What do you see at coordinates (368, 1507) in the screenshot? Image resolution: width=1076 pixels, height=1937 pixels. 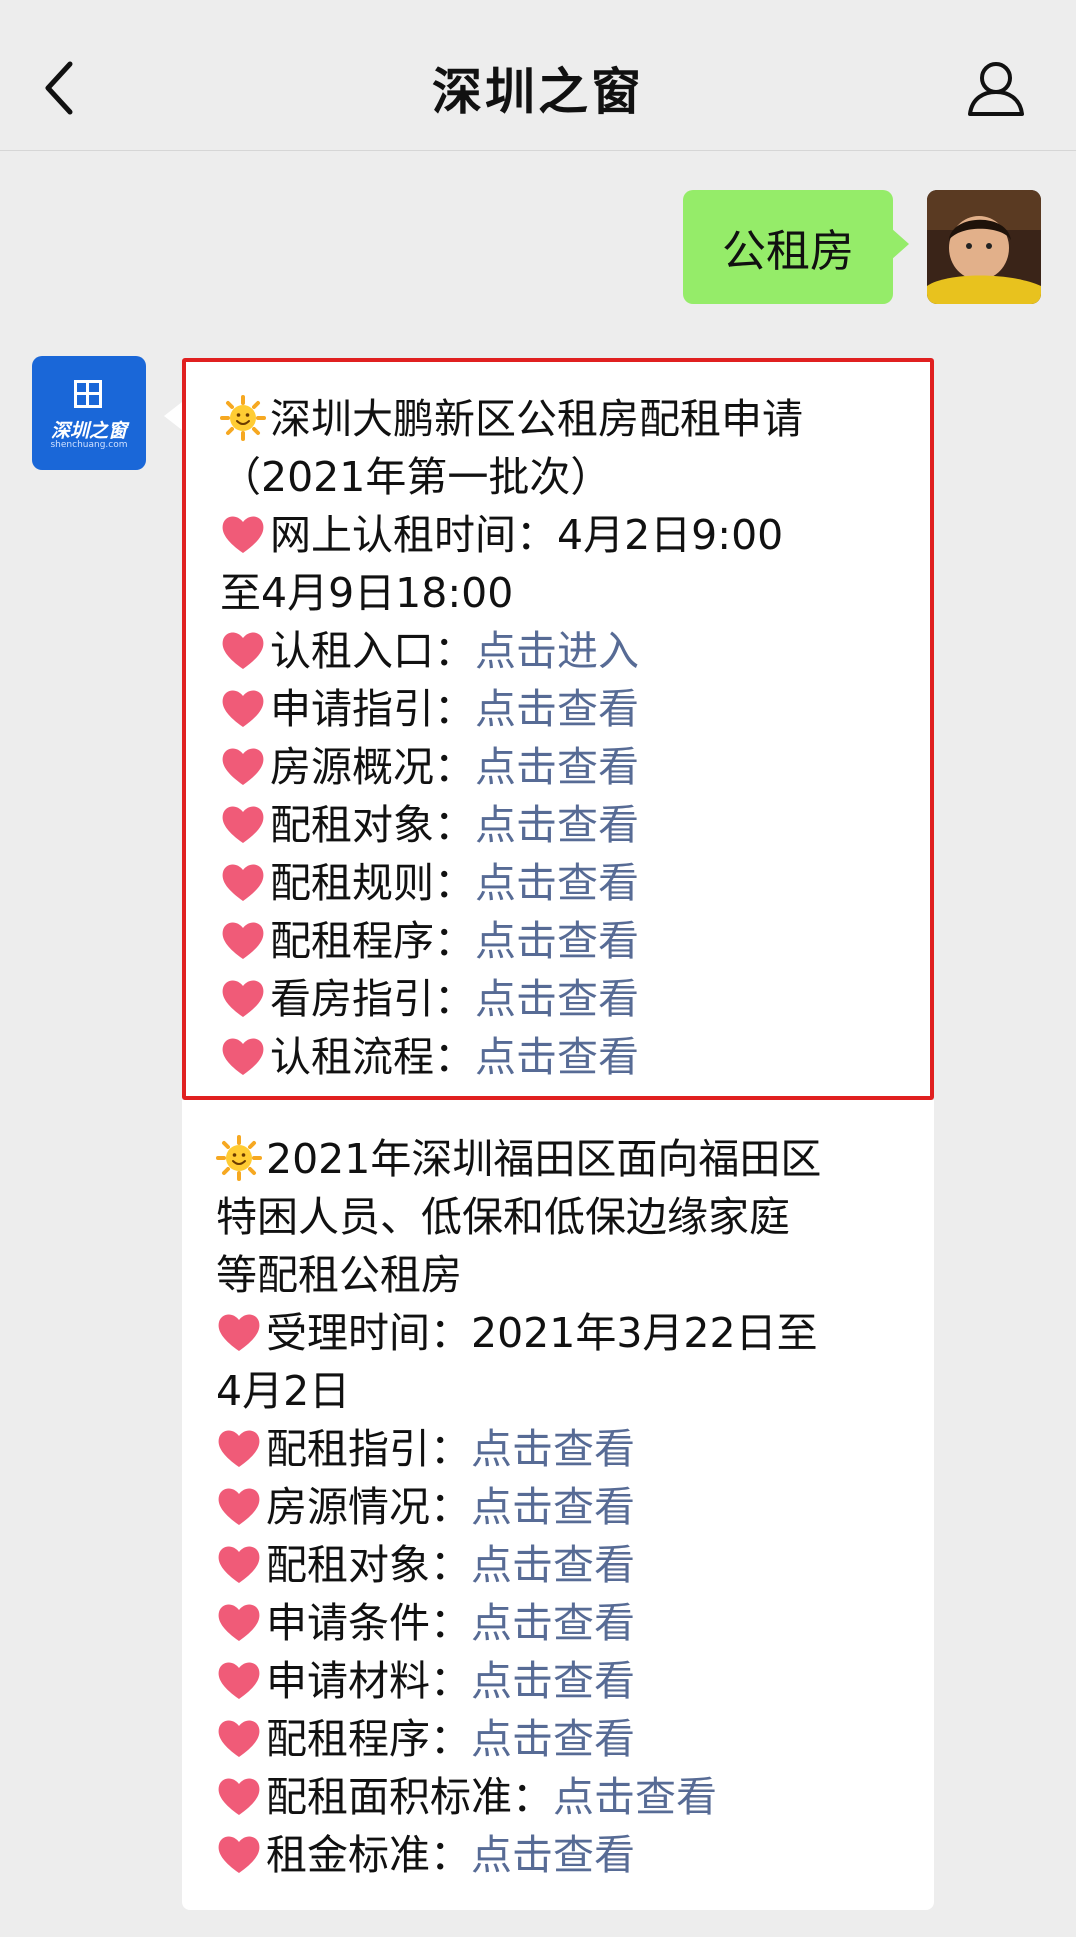 I see `item-label: 房源情况：` at bounding box center [368, 1507].